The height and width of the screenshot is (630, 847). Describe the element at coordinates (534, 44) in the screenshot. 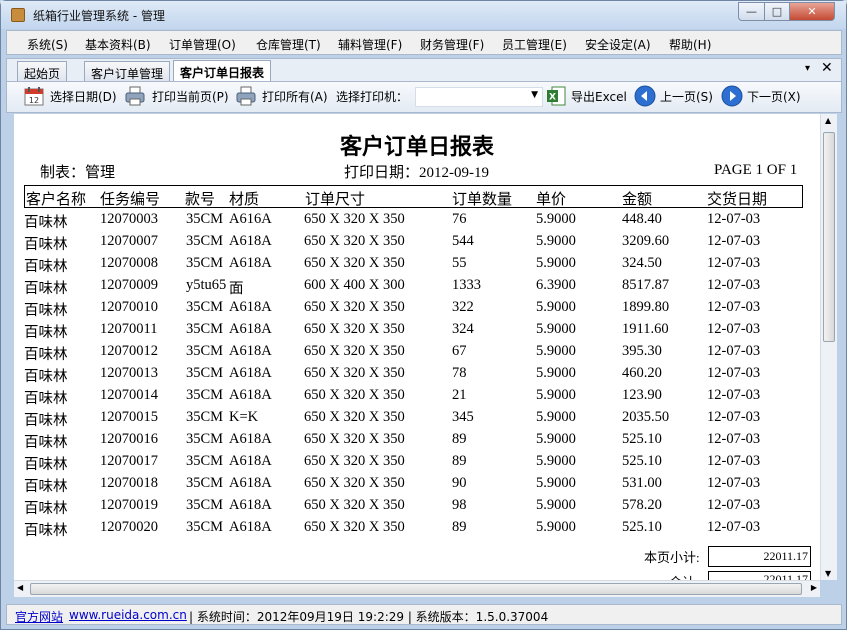

I see `menu-staff-management: 员工管理(E)` at that location.